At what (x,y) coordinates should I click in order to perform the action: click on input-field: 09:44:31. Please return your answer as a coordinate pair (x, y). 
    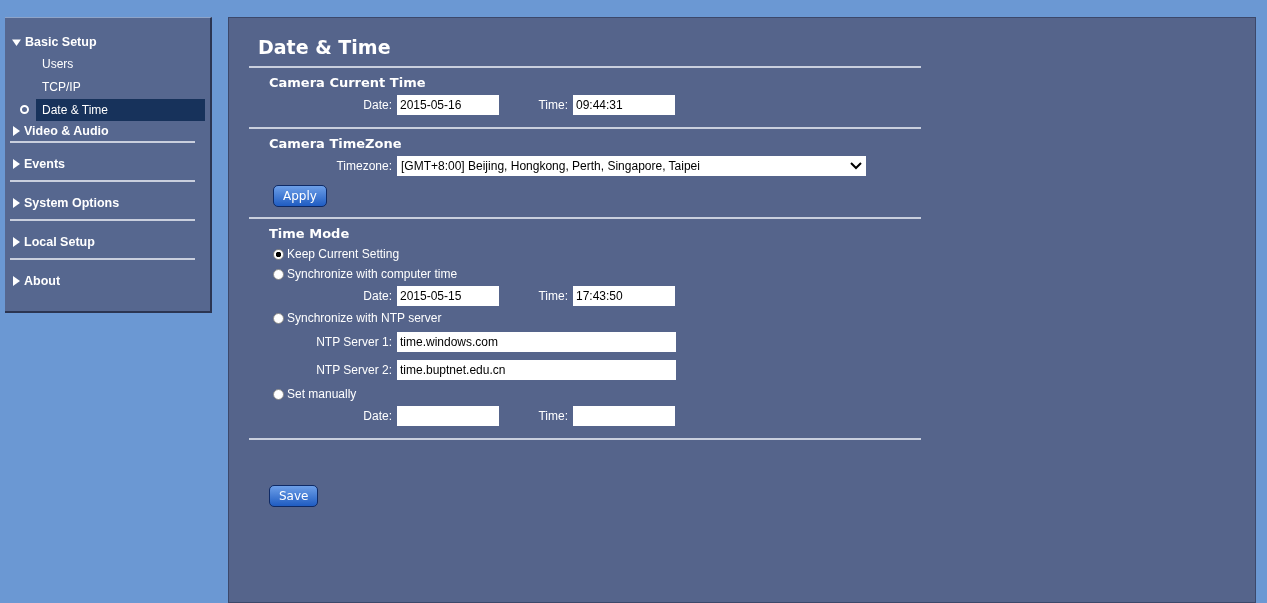
    Looking at the image, I should click on (624, 105).